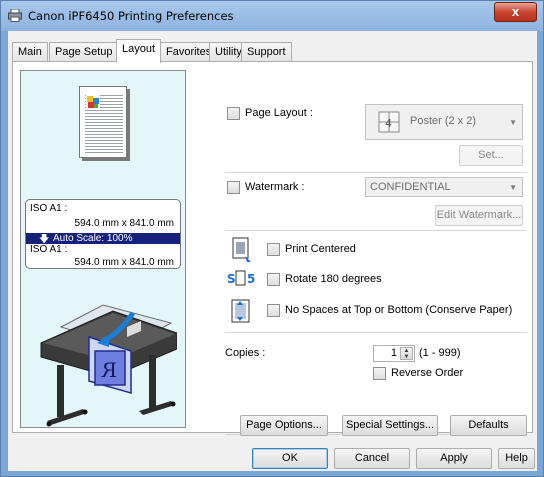 The height and width of the screenshot is (477, 544). I want to click on info-input-size-value: 594.0 mm x 841.0 mm, so click(124, 223).